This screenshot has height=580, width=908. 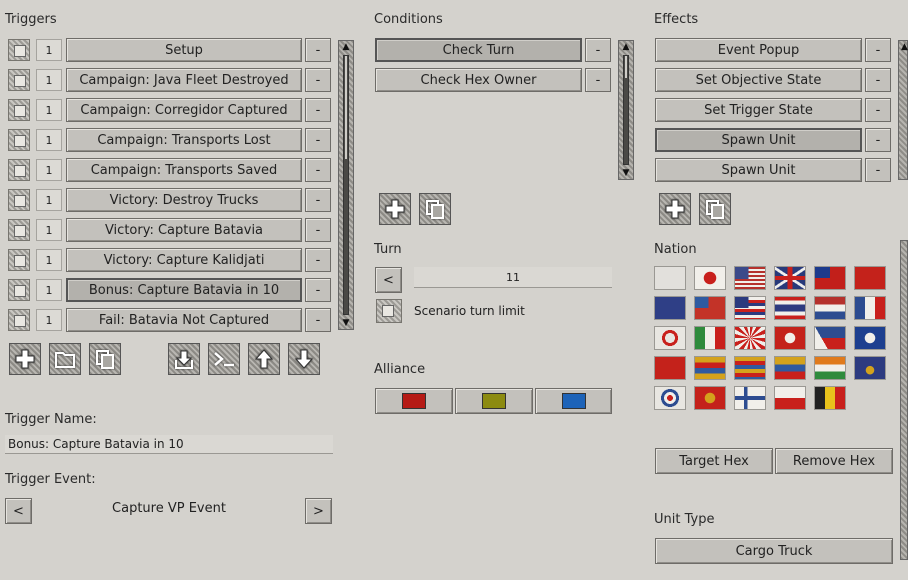 What do you see at coordinates (224, 359) in the screenshot?
I see `console-button` at bounding box center [224, 359].